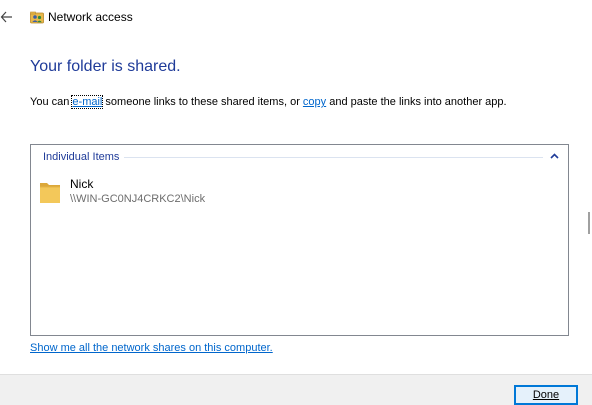 The height and width of the screenshot is (405, 592). I want to click on back-arrow-icon, so click(6, 17).